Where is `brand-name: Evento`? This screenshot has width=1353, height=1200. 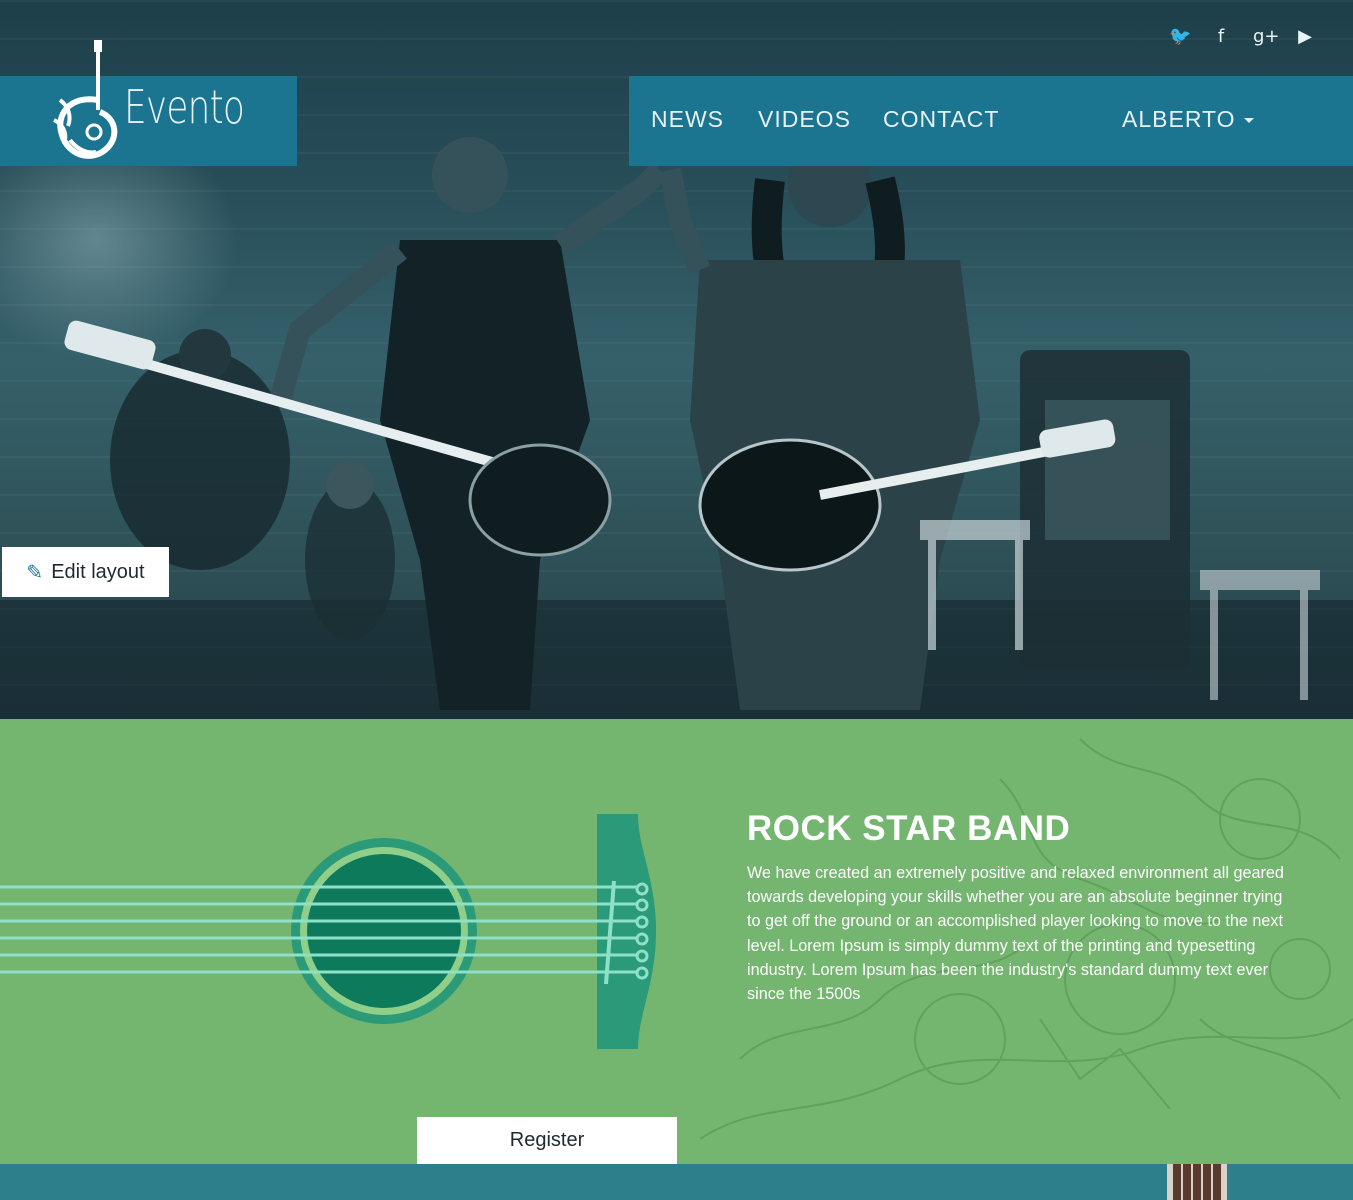 brand-name: Evento is located at coordinates (184, 107).